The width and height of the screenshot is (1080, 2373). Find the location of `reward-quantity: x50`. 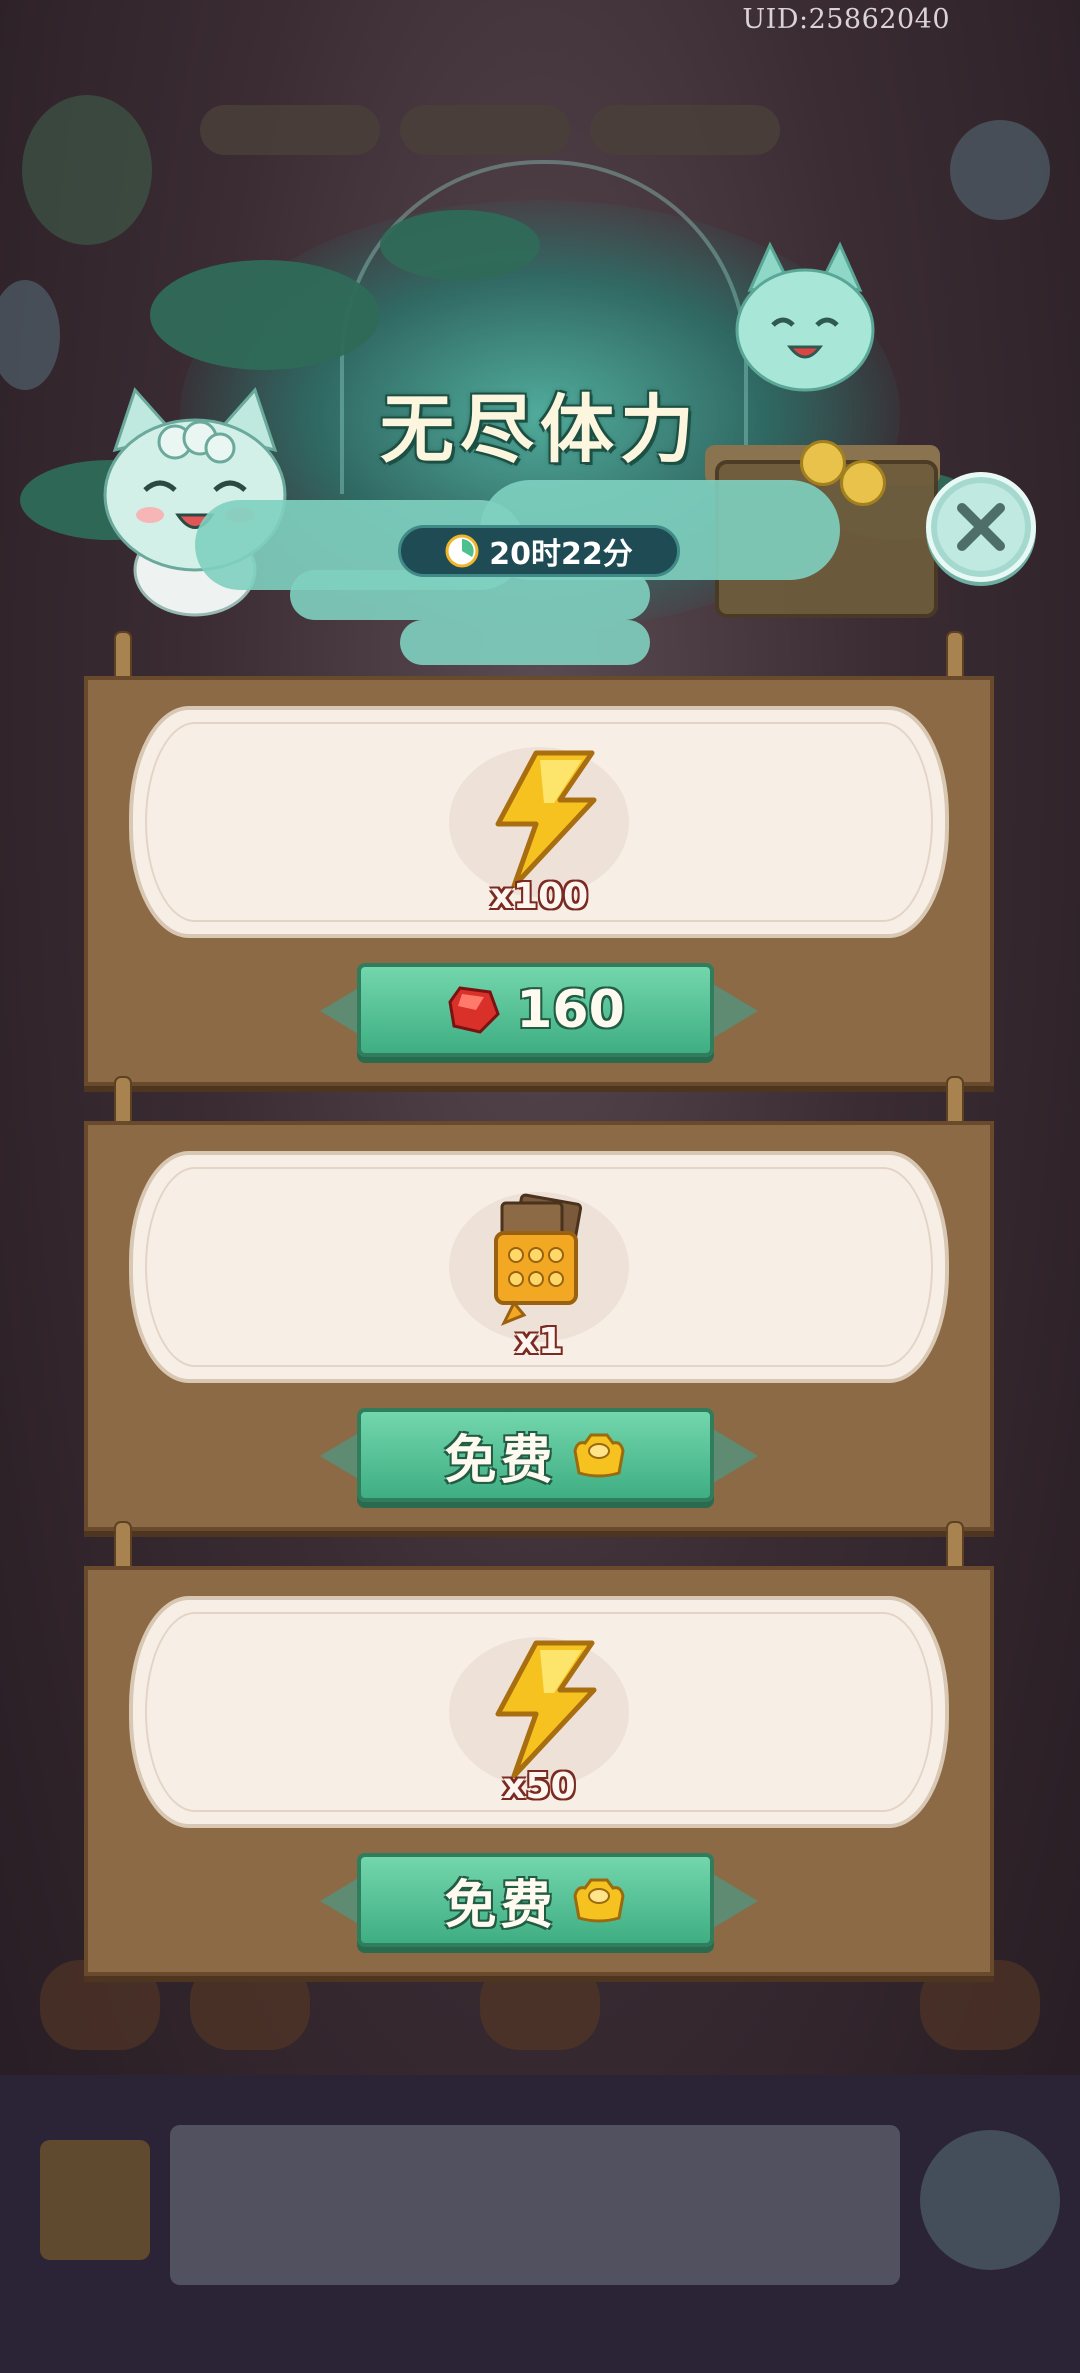

reward-quantity: x50 is located at coordinates (539, 1786).